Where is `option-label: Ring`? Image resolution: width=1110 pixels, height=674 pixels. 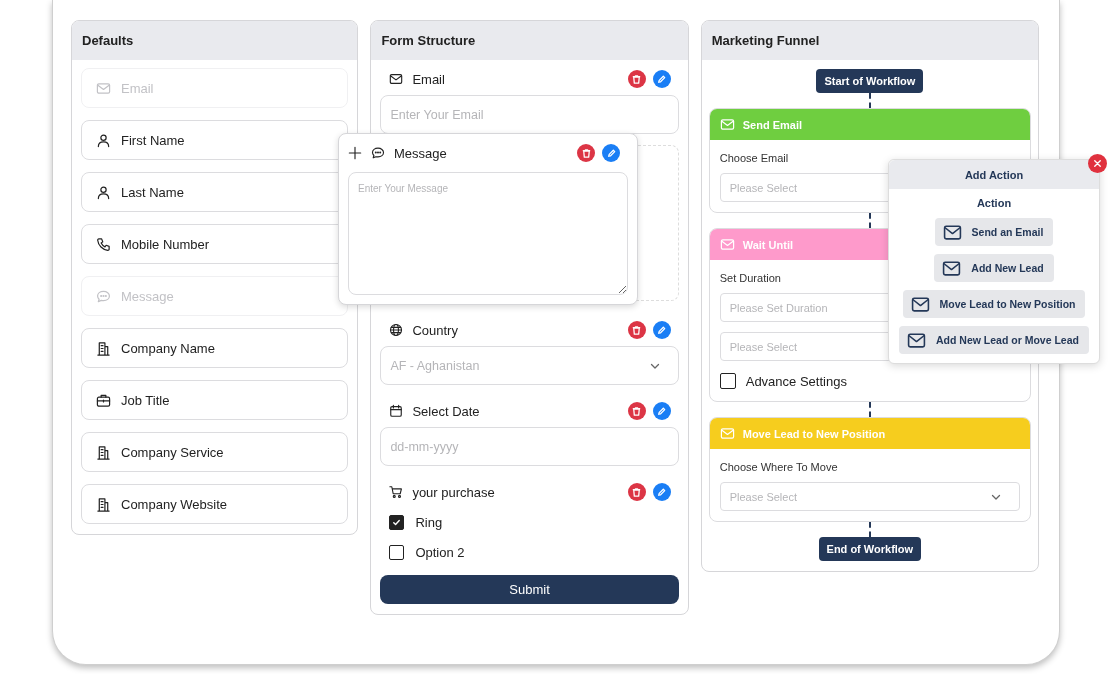 option-label: Ring is located at coordinates (429, 522).